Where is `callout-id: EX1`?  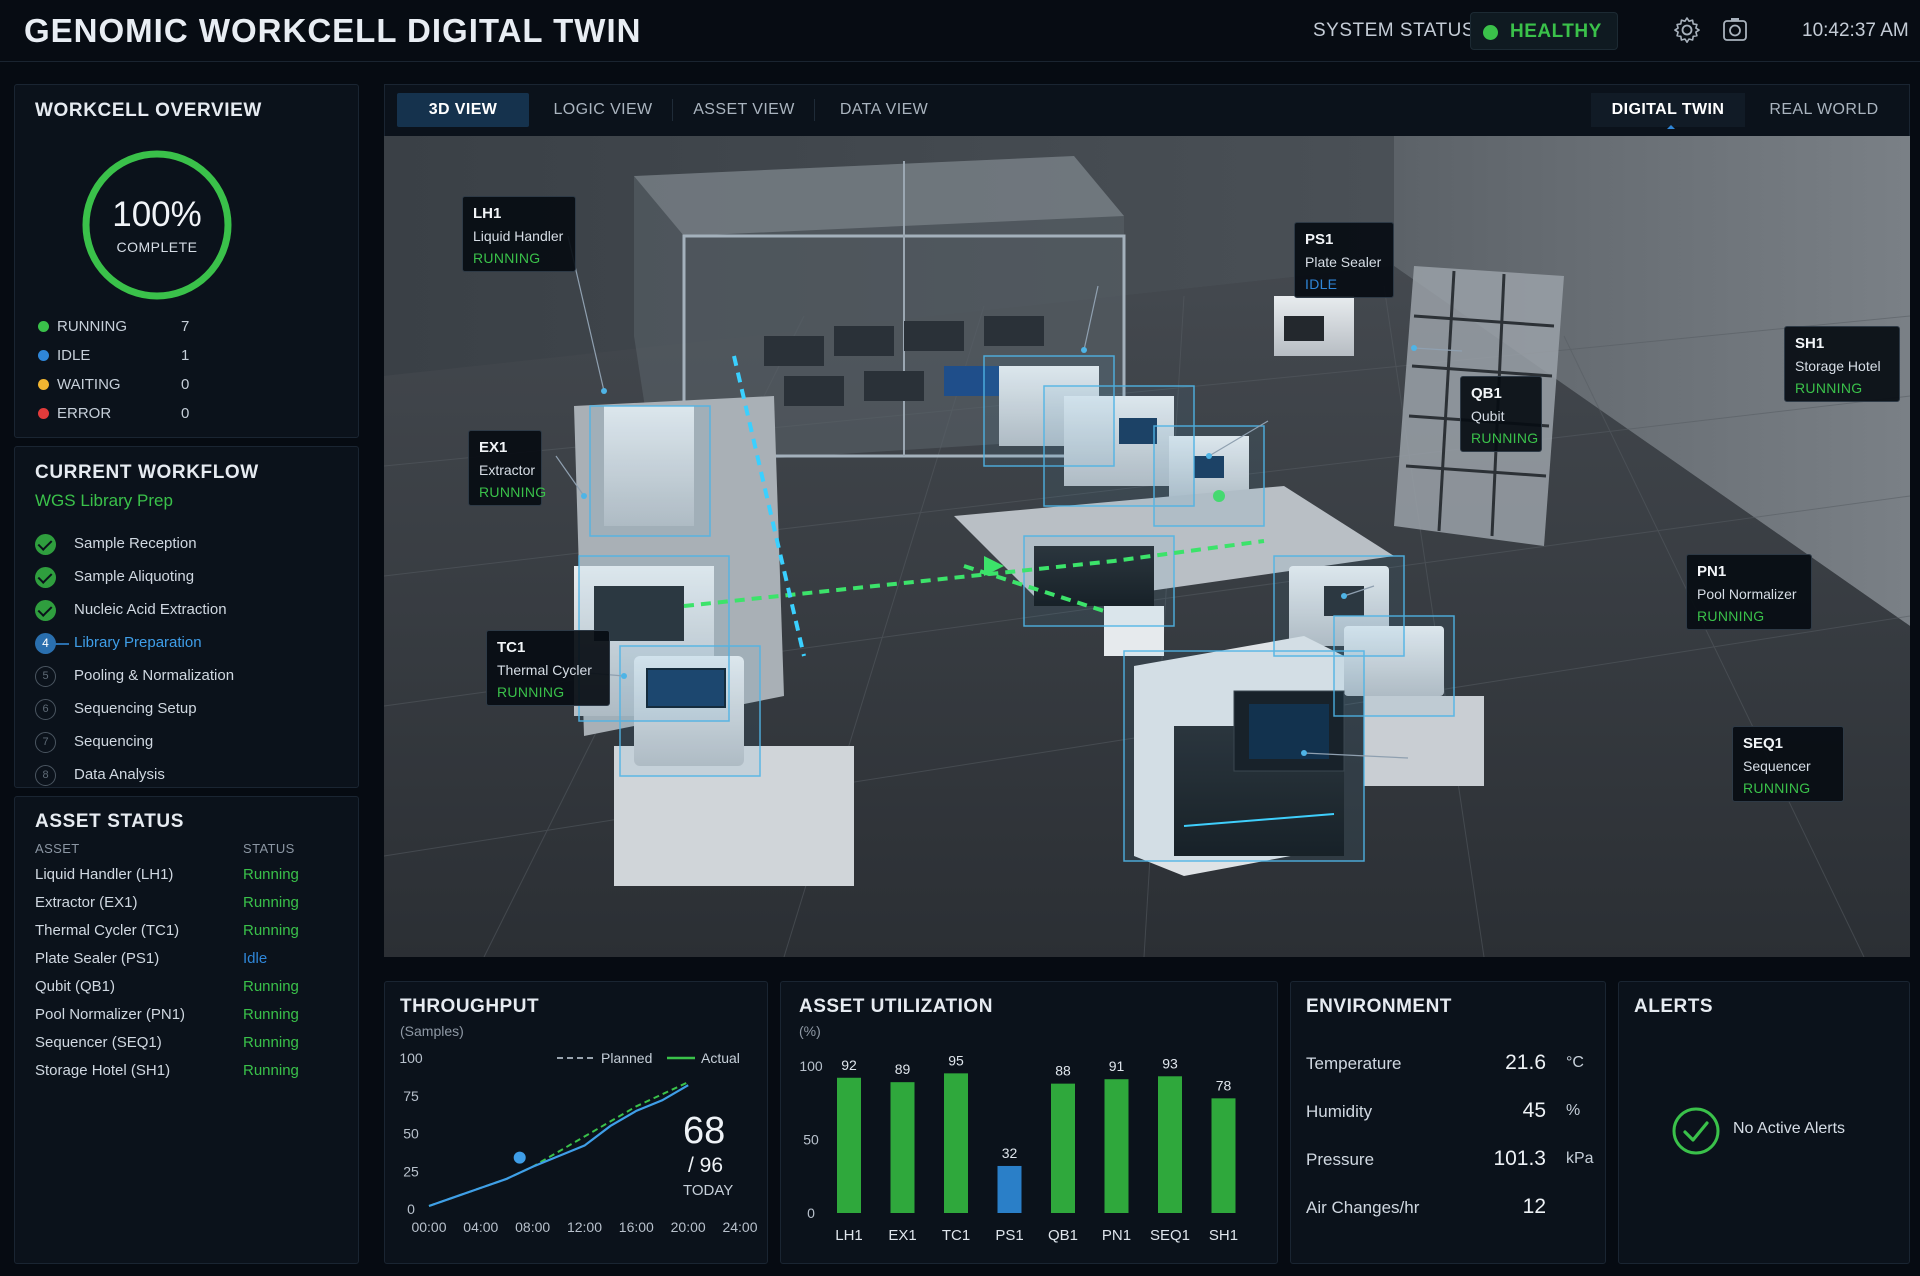
callout-id: EX1 is located at coordinates (493, 447).